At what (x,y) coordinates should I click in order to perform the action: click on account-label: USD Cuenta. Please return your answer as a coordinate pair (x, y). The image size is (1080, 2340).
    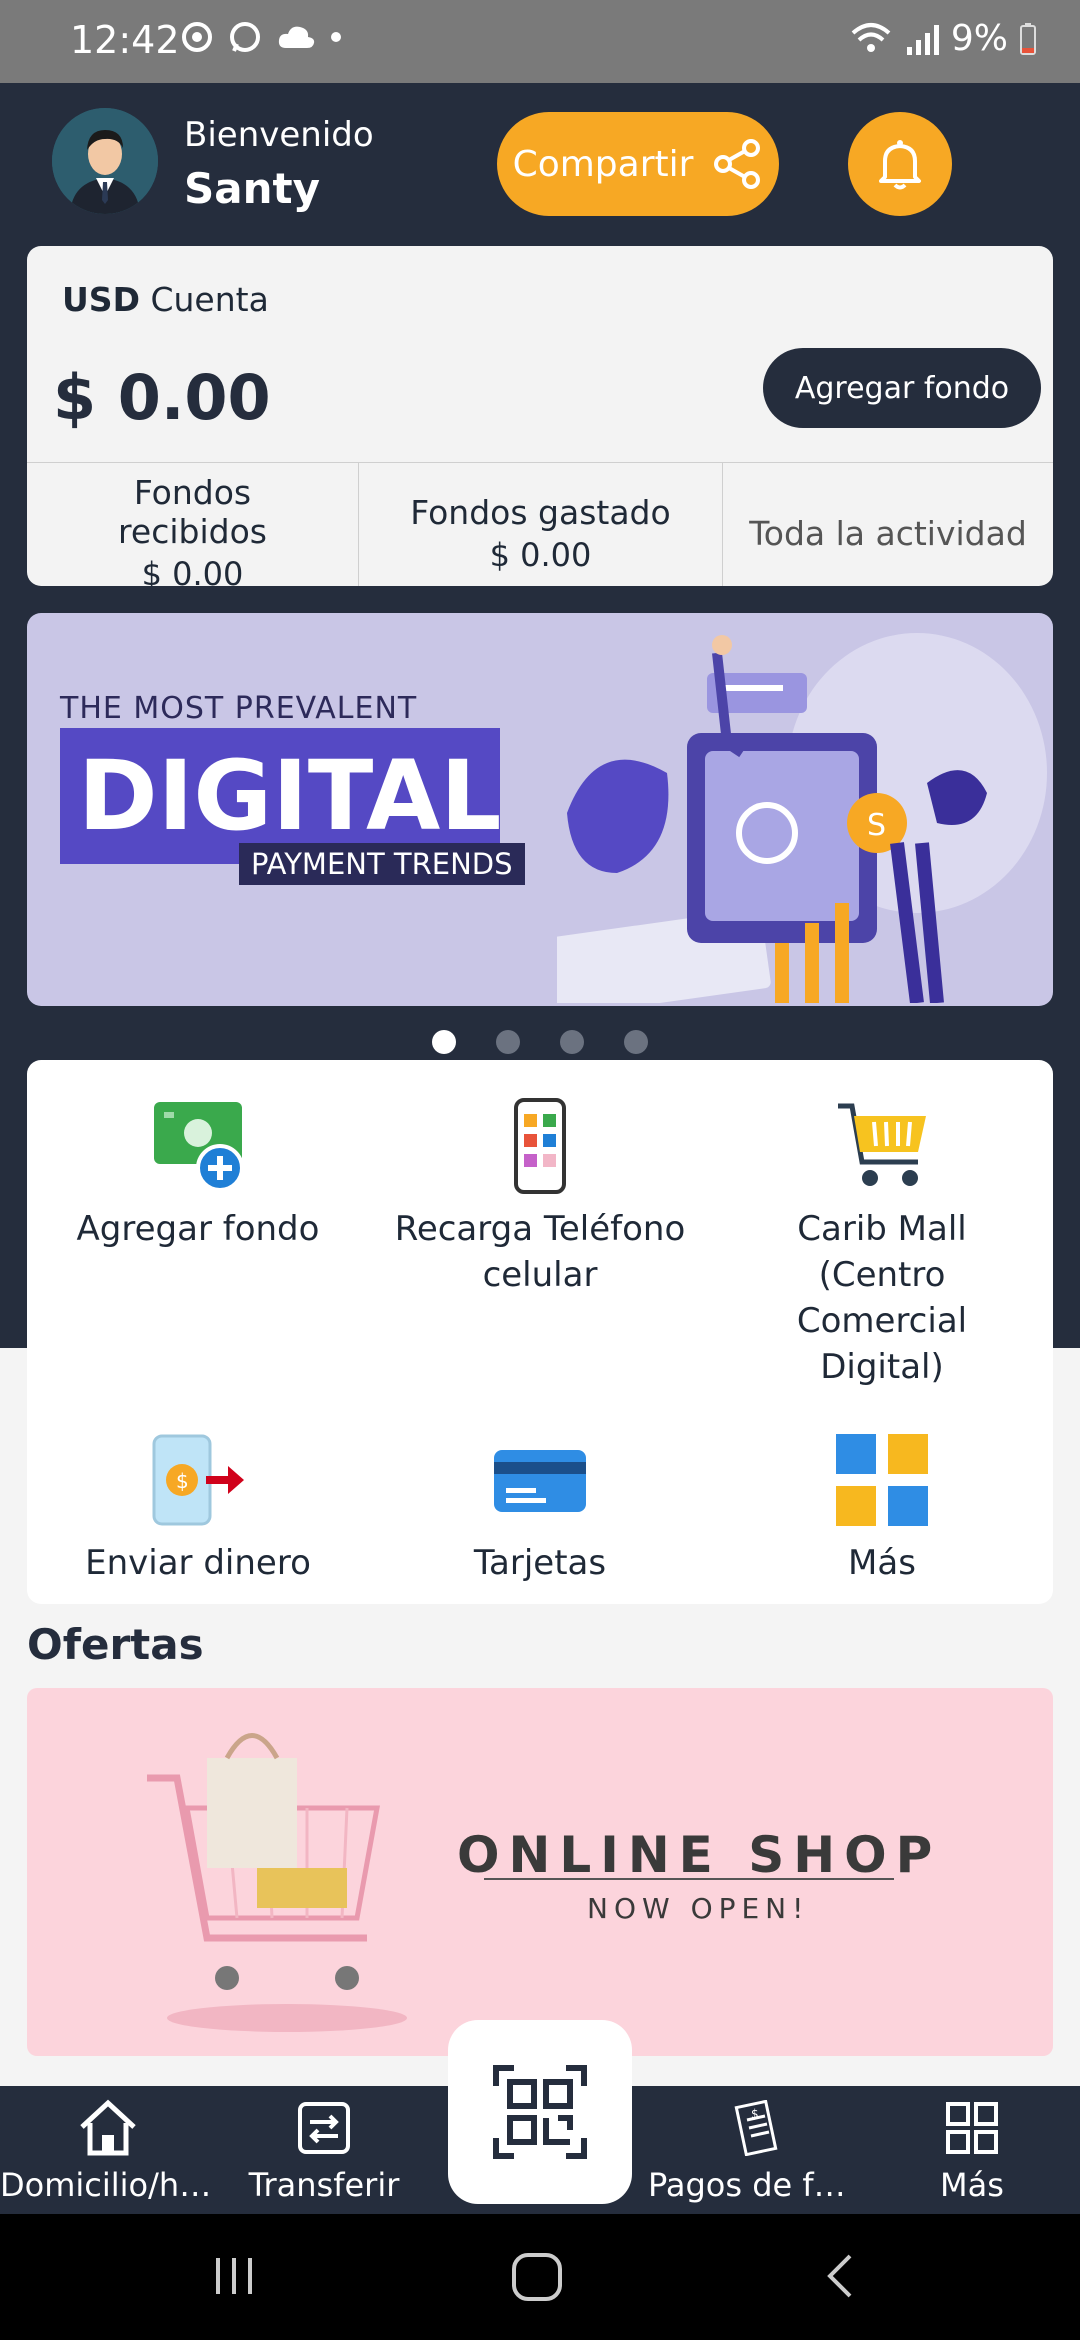
    Looking at the image, I should click on (165, 299).